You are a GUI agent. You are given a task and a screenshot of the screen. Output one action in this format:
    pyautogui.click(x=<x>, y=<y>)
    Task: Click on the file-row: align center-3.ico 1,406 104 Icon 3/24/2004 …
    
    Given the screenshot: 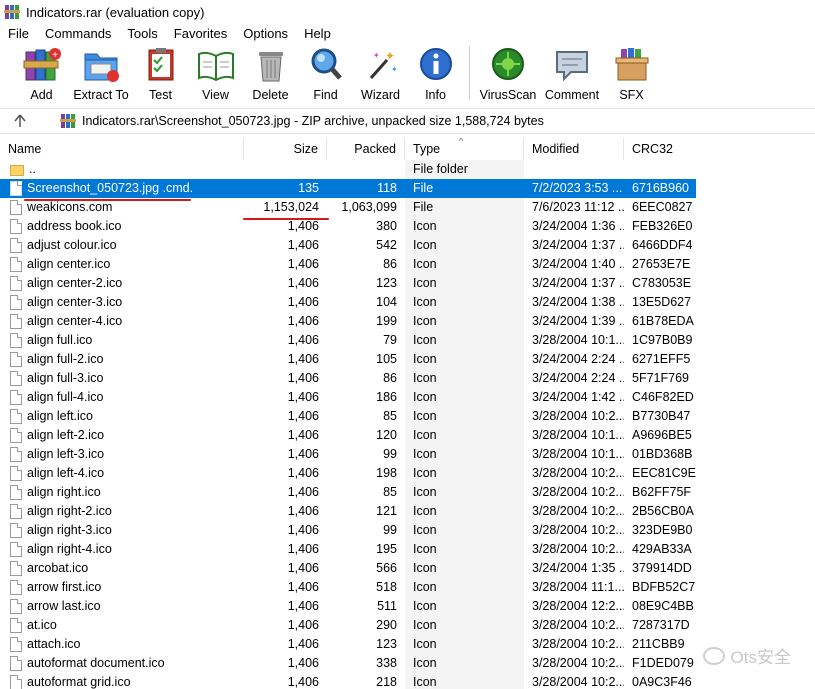 What is the action you would take?
    pyautogui.click(x=407, y=302)
    